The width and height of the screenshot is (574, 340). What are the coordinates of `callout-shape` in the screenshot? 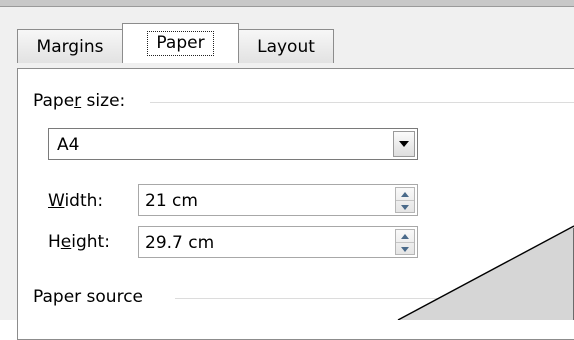 It's located at (485, 272).